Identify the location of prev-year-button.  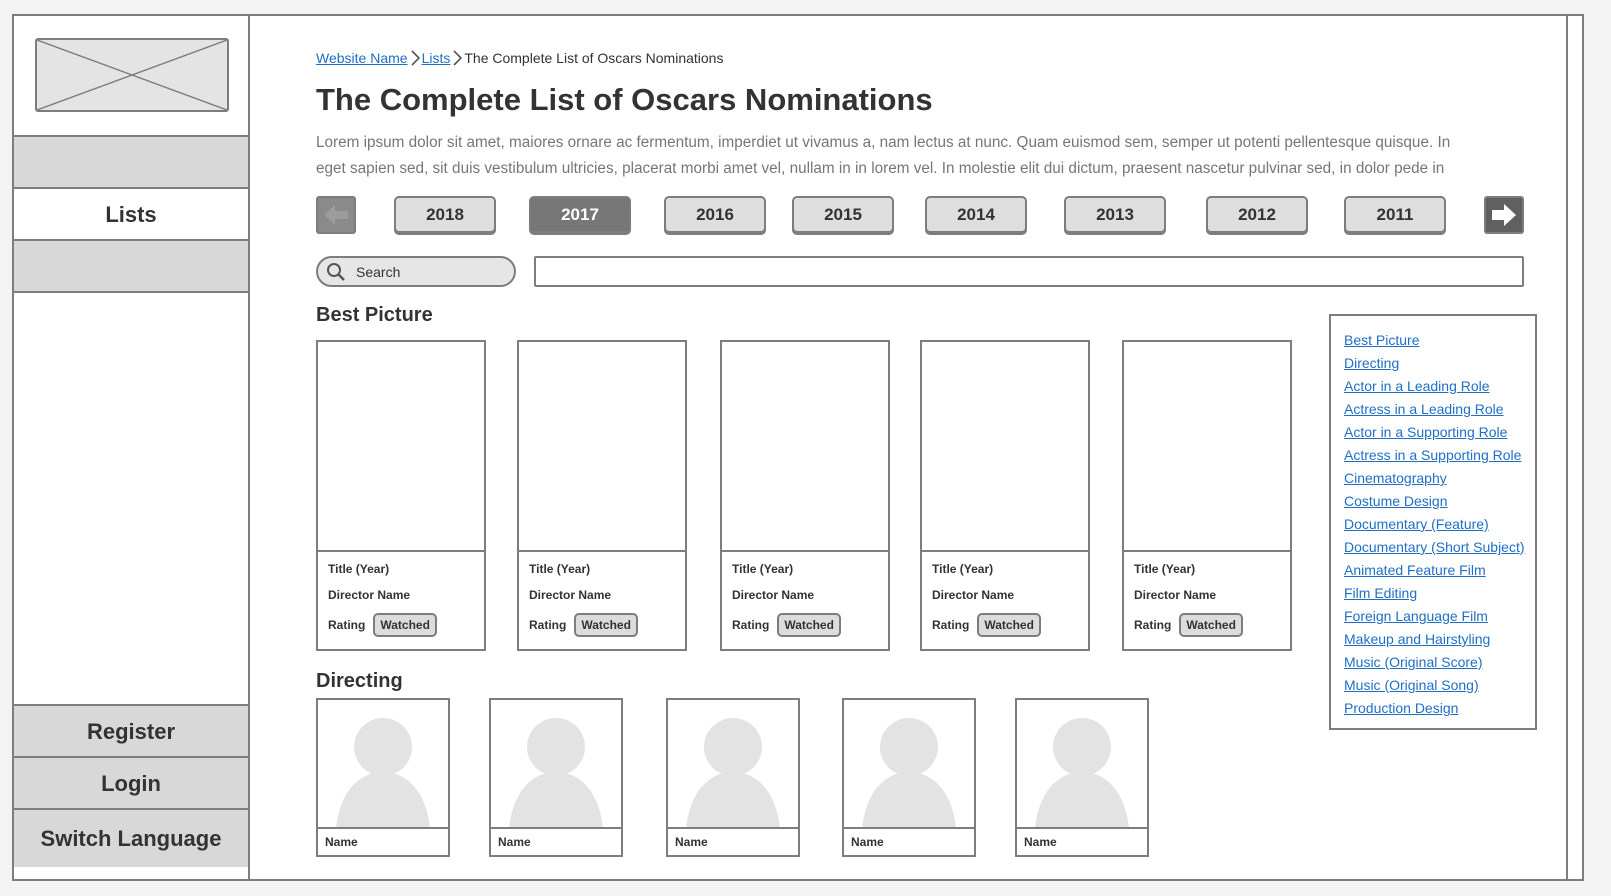
(336, 215).